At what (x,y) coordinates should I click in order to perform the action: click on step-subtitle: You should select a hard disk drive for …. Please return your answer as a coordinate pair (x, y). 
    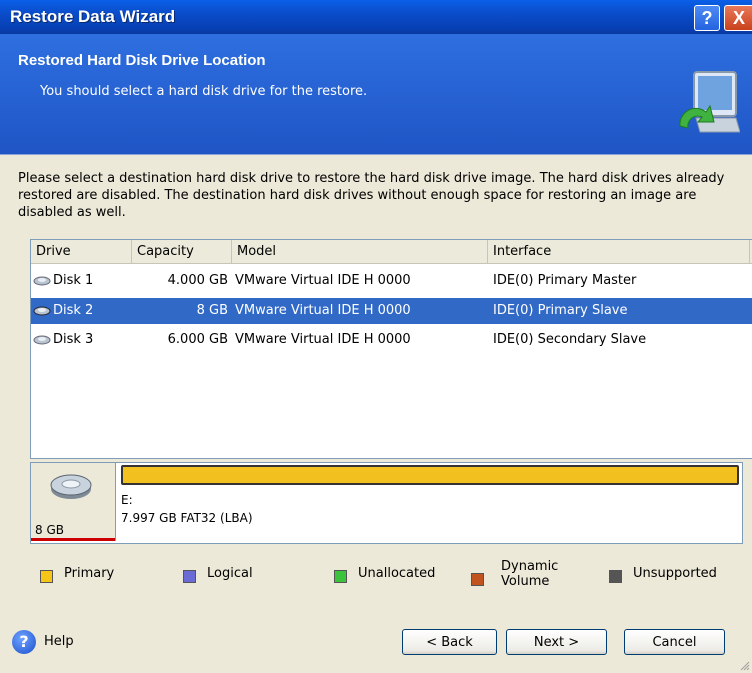
    Looking at the image, I should click on (204, 91).